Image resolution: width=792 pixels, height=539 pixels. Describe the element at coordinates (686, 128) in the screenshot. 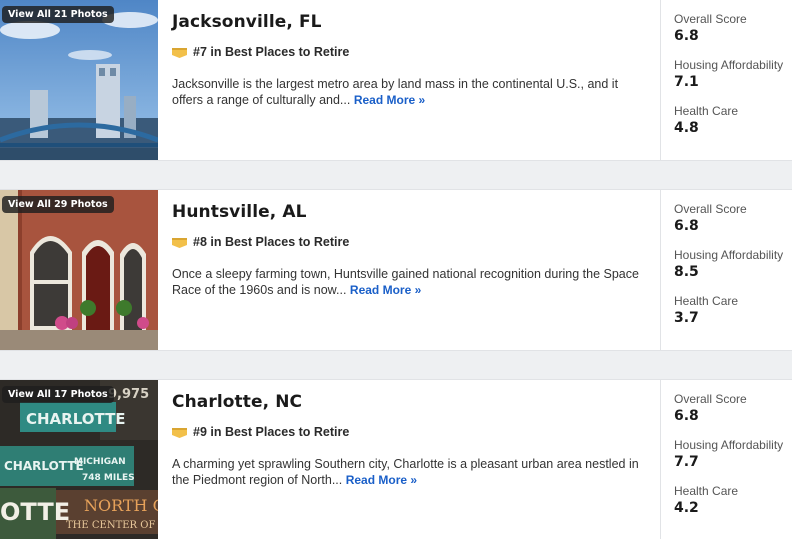

I see `health-care-value: 4.8` at that location.